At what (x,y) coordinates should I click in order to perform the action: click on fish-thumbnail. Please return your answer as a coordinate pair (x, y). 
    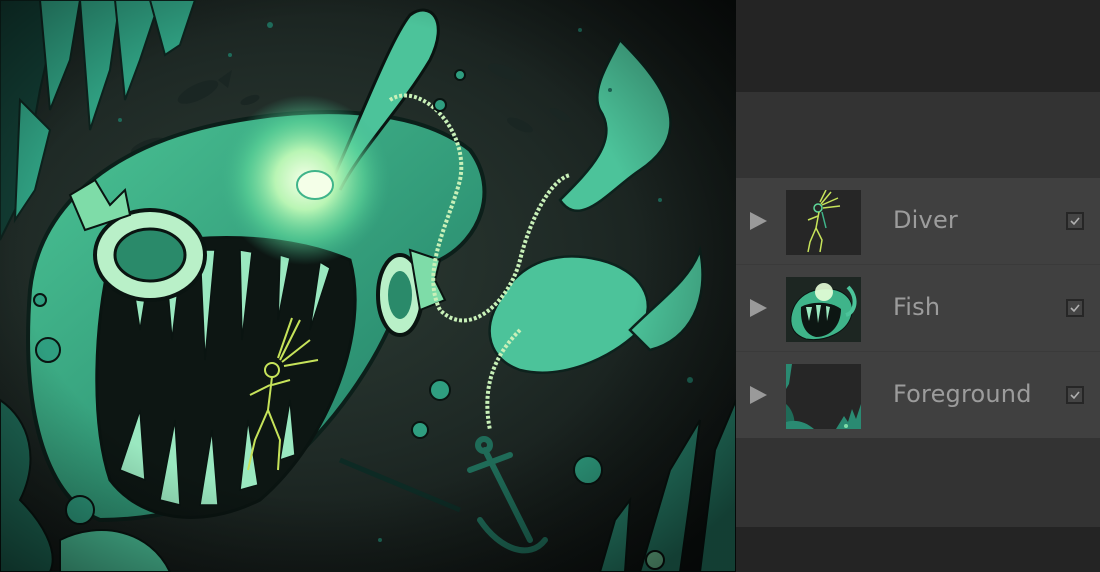
    Looking at the image, I should click on (823, 309).